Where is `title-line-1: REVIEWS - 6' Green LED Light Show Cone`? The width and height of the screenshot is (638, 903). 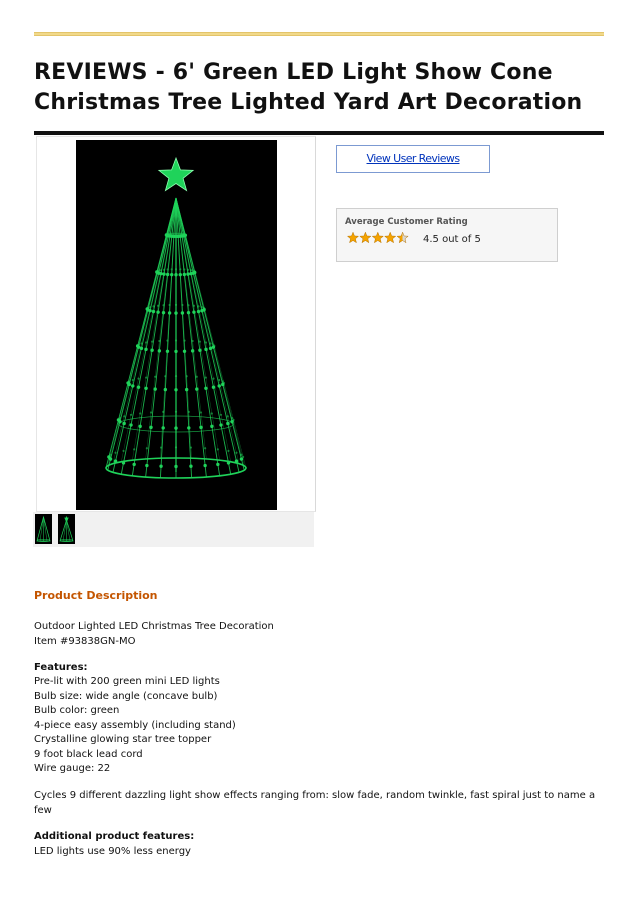
title-line-1: REVIEWS - 6' Green LED Light Show Cone is located at coordinates (293, 72).